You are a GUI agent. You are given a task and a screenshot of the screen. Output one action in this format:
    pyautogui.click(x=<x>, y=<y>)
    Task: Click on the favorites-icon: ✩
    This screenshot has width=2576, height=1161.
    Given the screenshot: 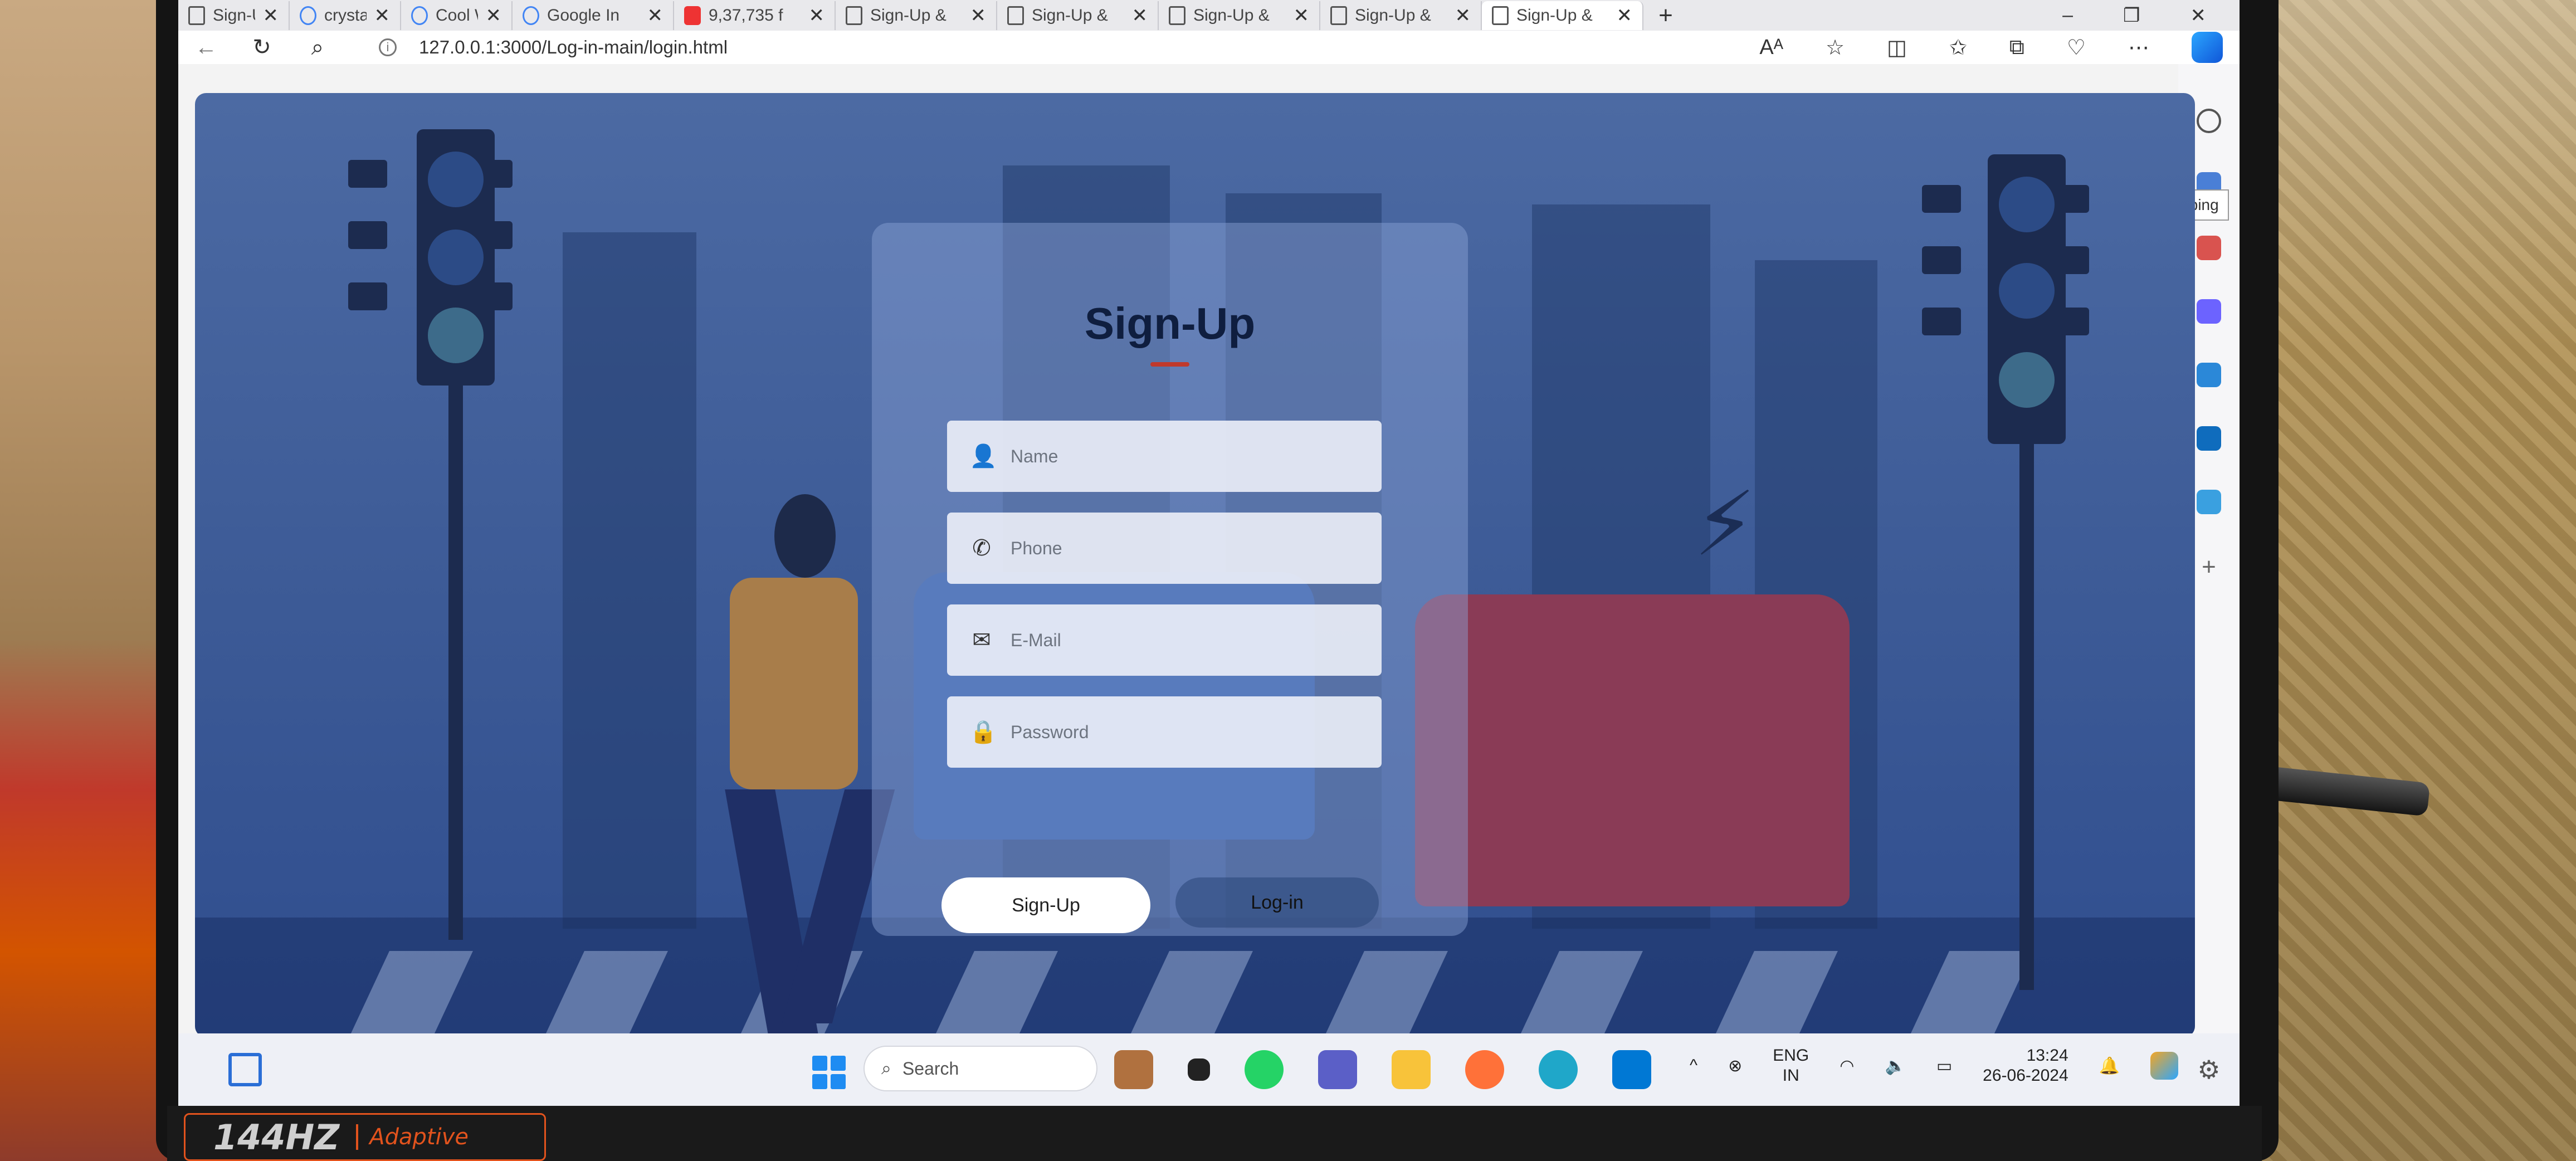 What is the action you would take?
    pyautogui.click(x=1958, y=47)
    